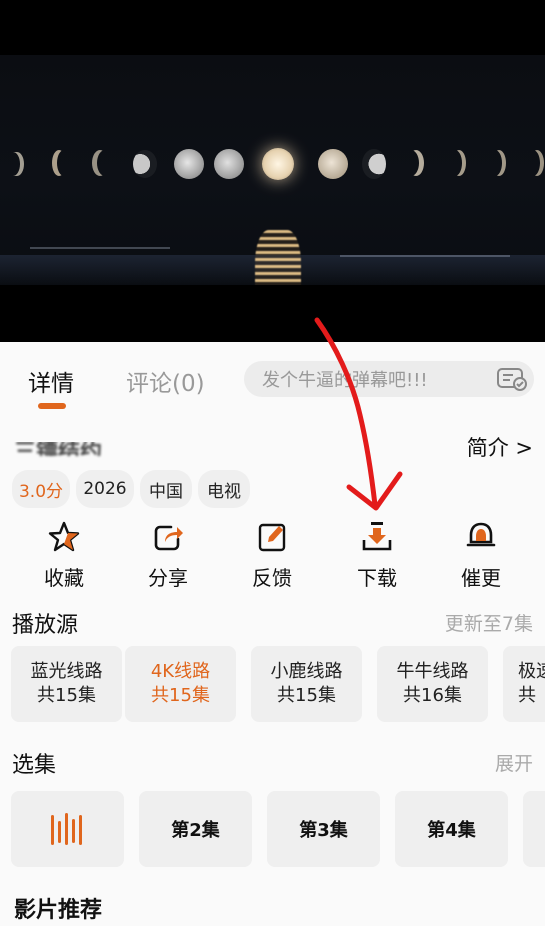  Describe the element at coordinates (51, 381) in the screenshot. I see `tab-details: 详情` at that location.